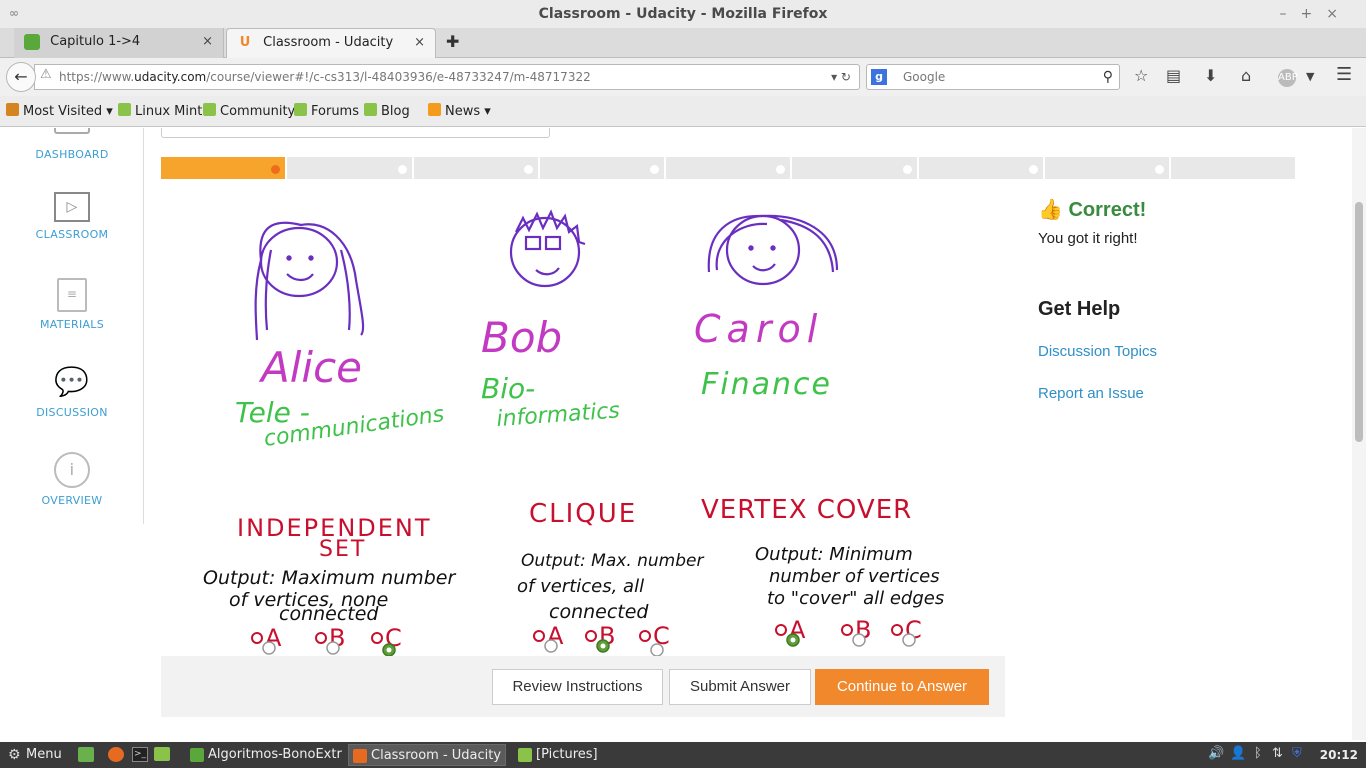 Image resolution: width=1366 pixels, height=768 pixels. I want to click on reading-list-icon: ▤, so click(1173, 75).